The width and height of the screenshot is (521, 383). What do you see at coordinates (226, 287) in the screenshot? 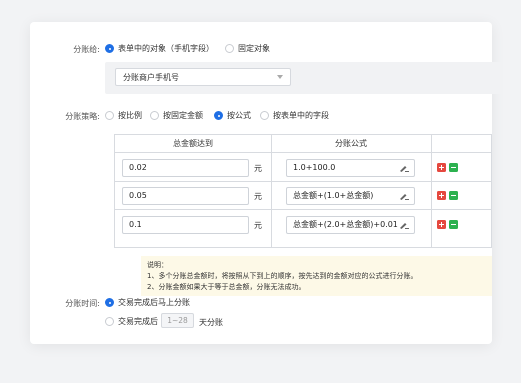
I see `note-line: 2、分账金额如果大于等于总金额，分账无法成功。` at bounding box center [226, 287].